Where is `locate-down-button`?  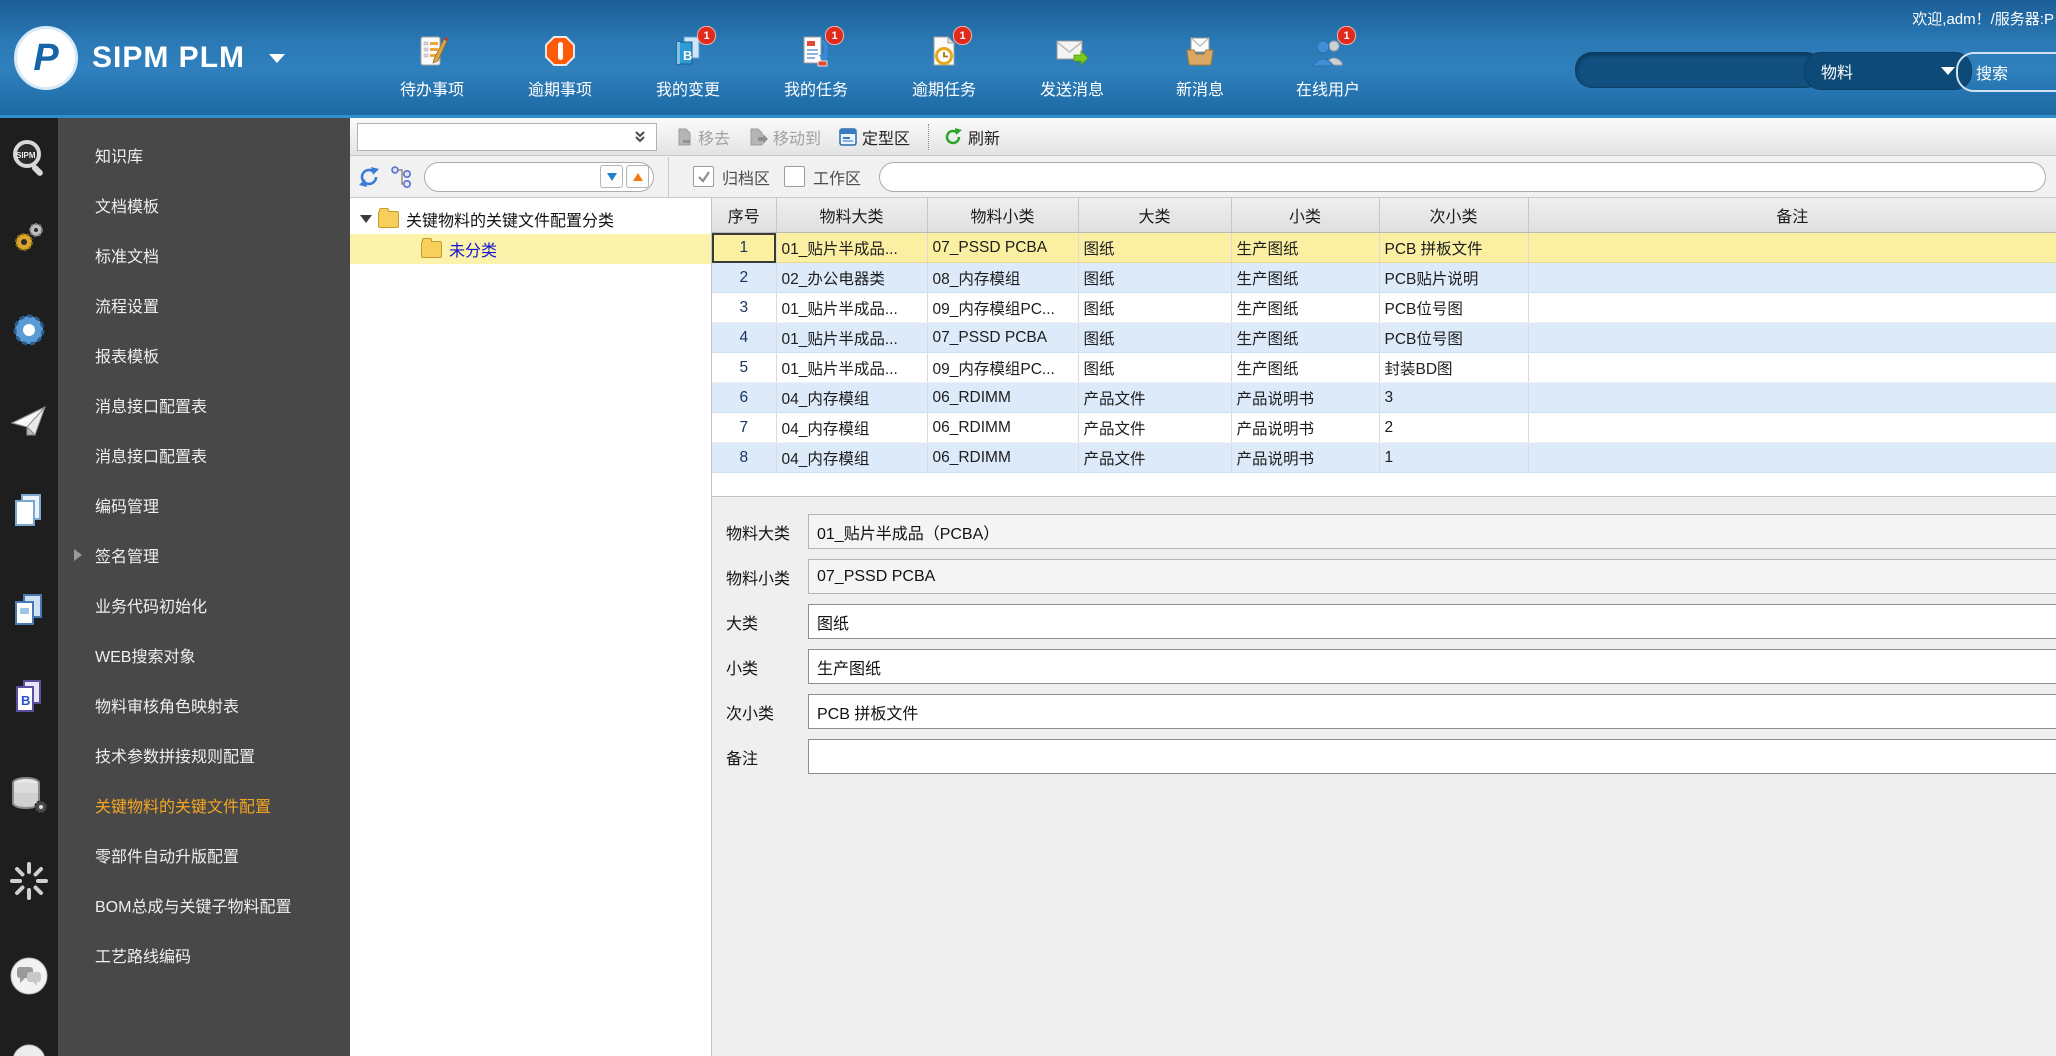
locate-down-button is located at coordinates (611, 176).